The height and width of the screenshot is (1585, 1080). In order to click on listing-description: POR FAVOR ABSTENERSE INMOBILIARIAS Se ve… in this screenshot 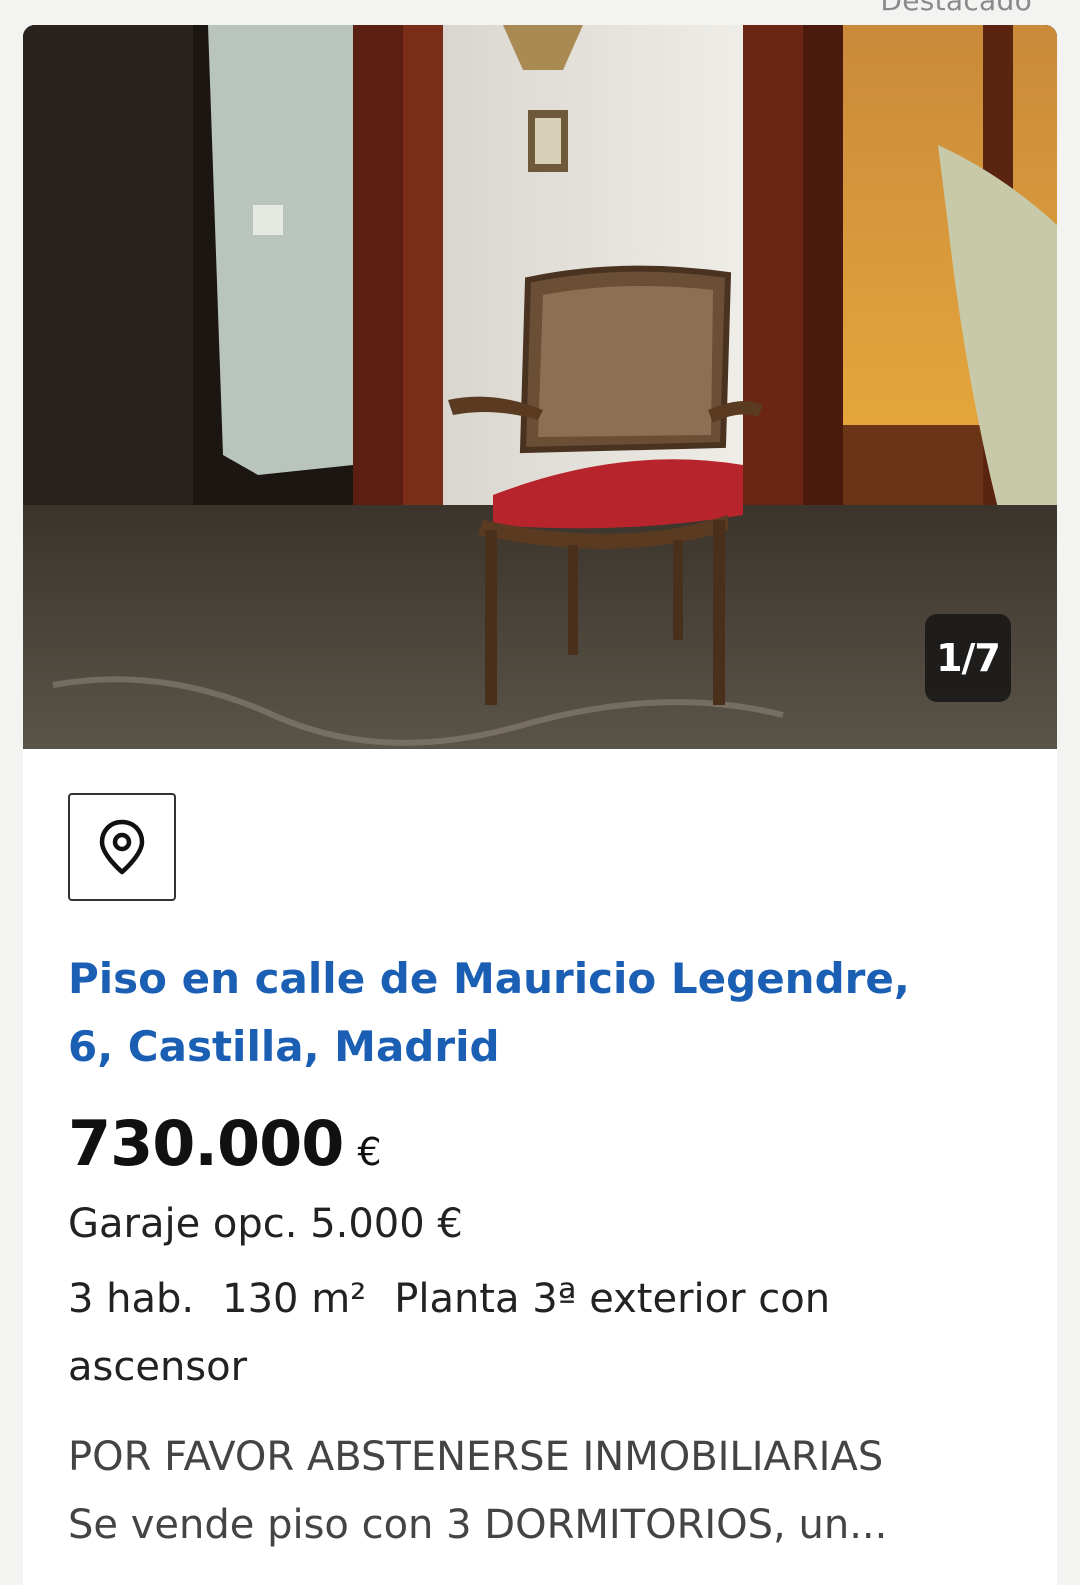, I will do `click(538, 1491)`.